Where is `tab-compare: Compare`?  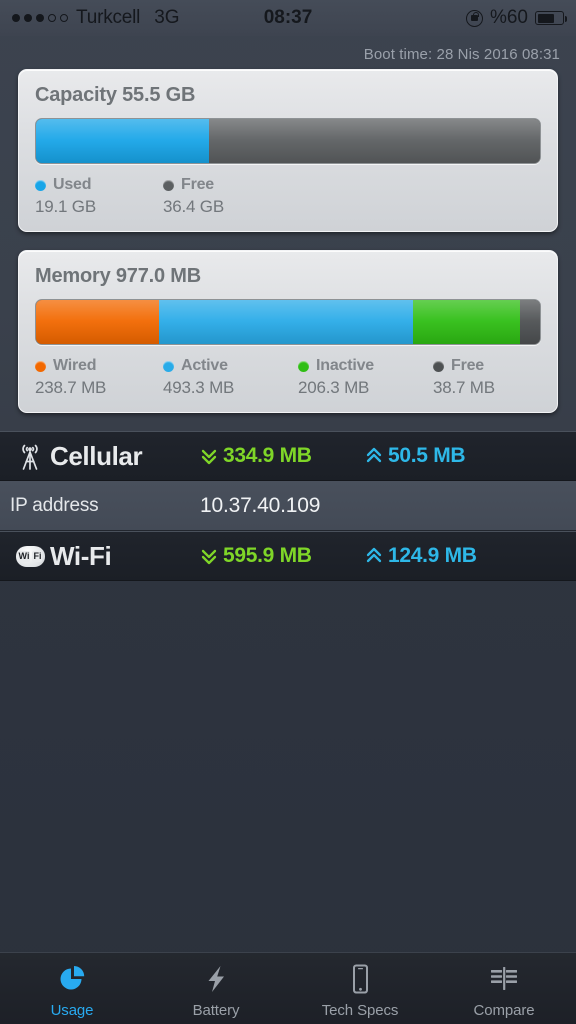
tab-compare: Compare is located at coordinates (504, 988).